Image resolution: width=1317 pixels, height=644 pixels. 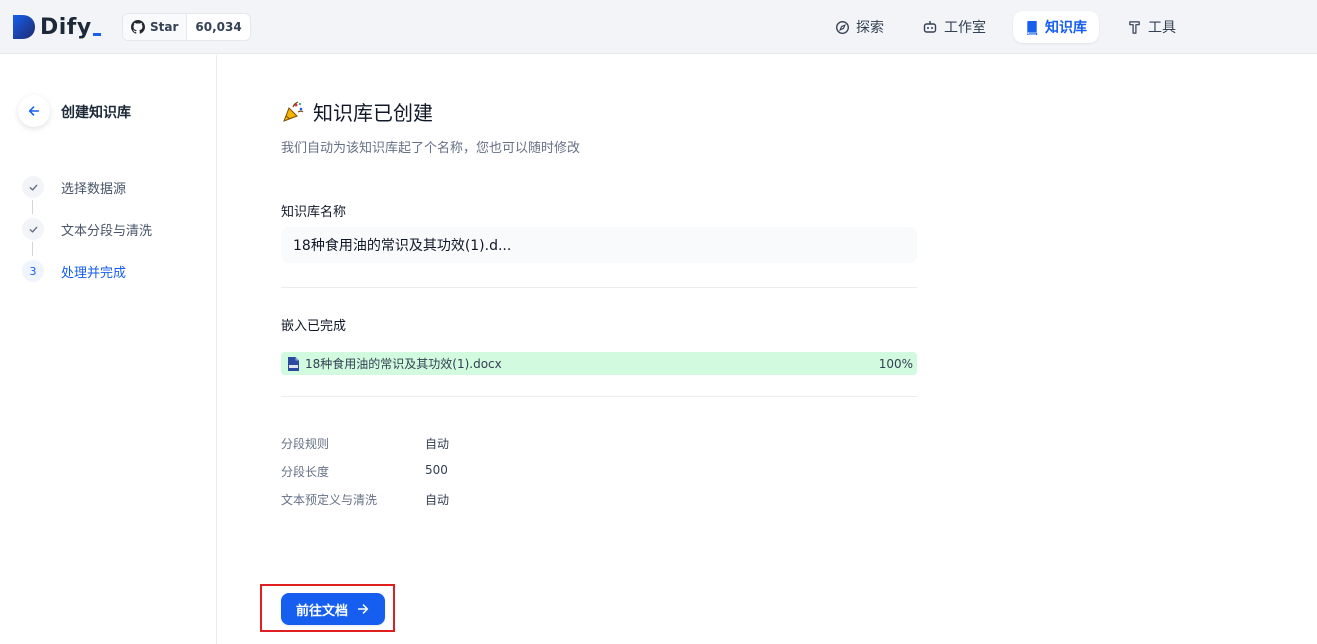 I want to click on setting-key: 分段长度, so click(x=305, y=472).